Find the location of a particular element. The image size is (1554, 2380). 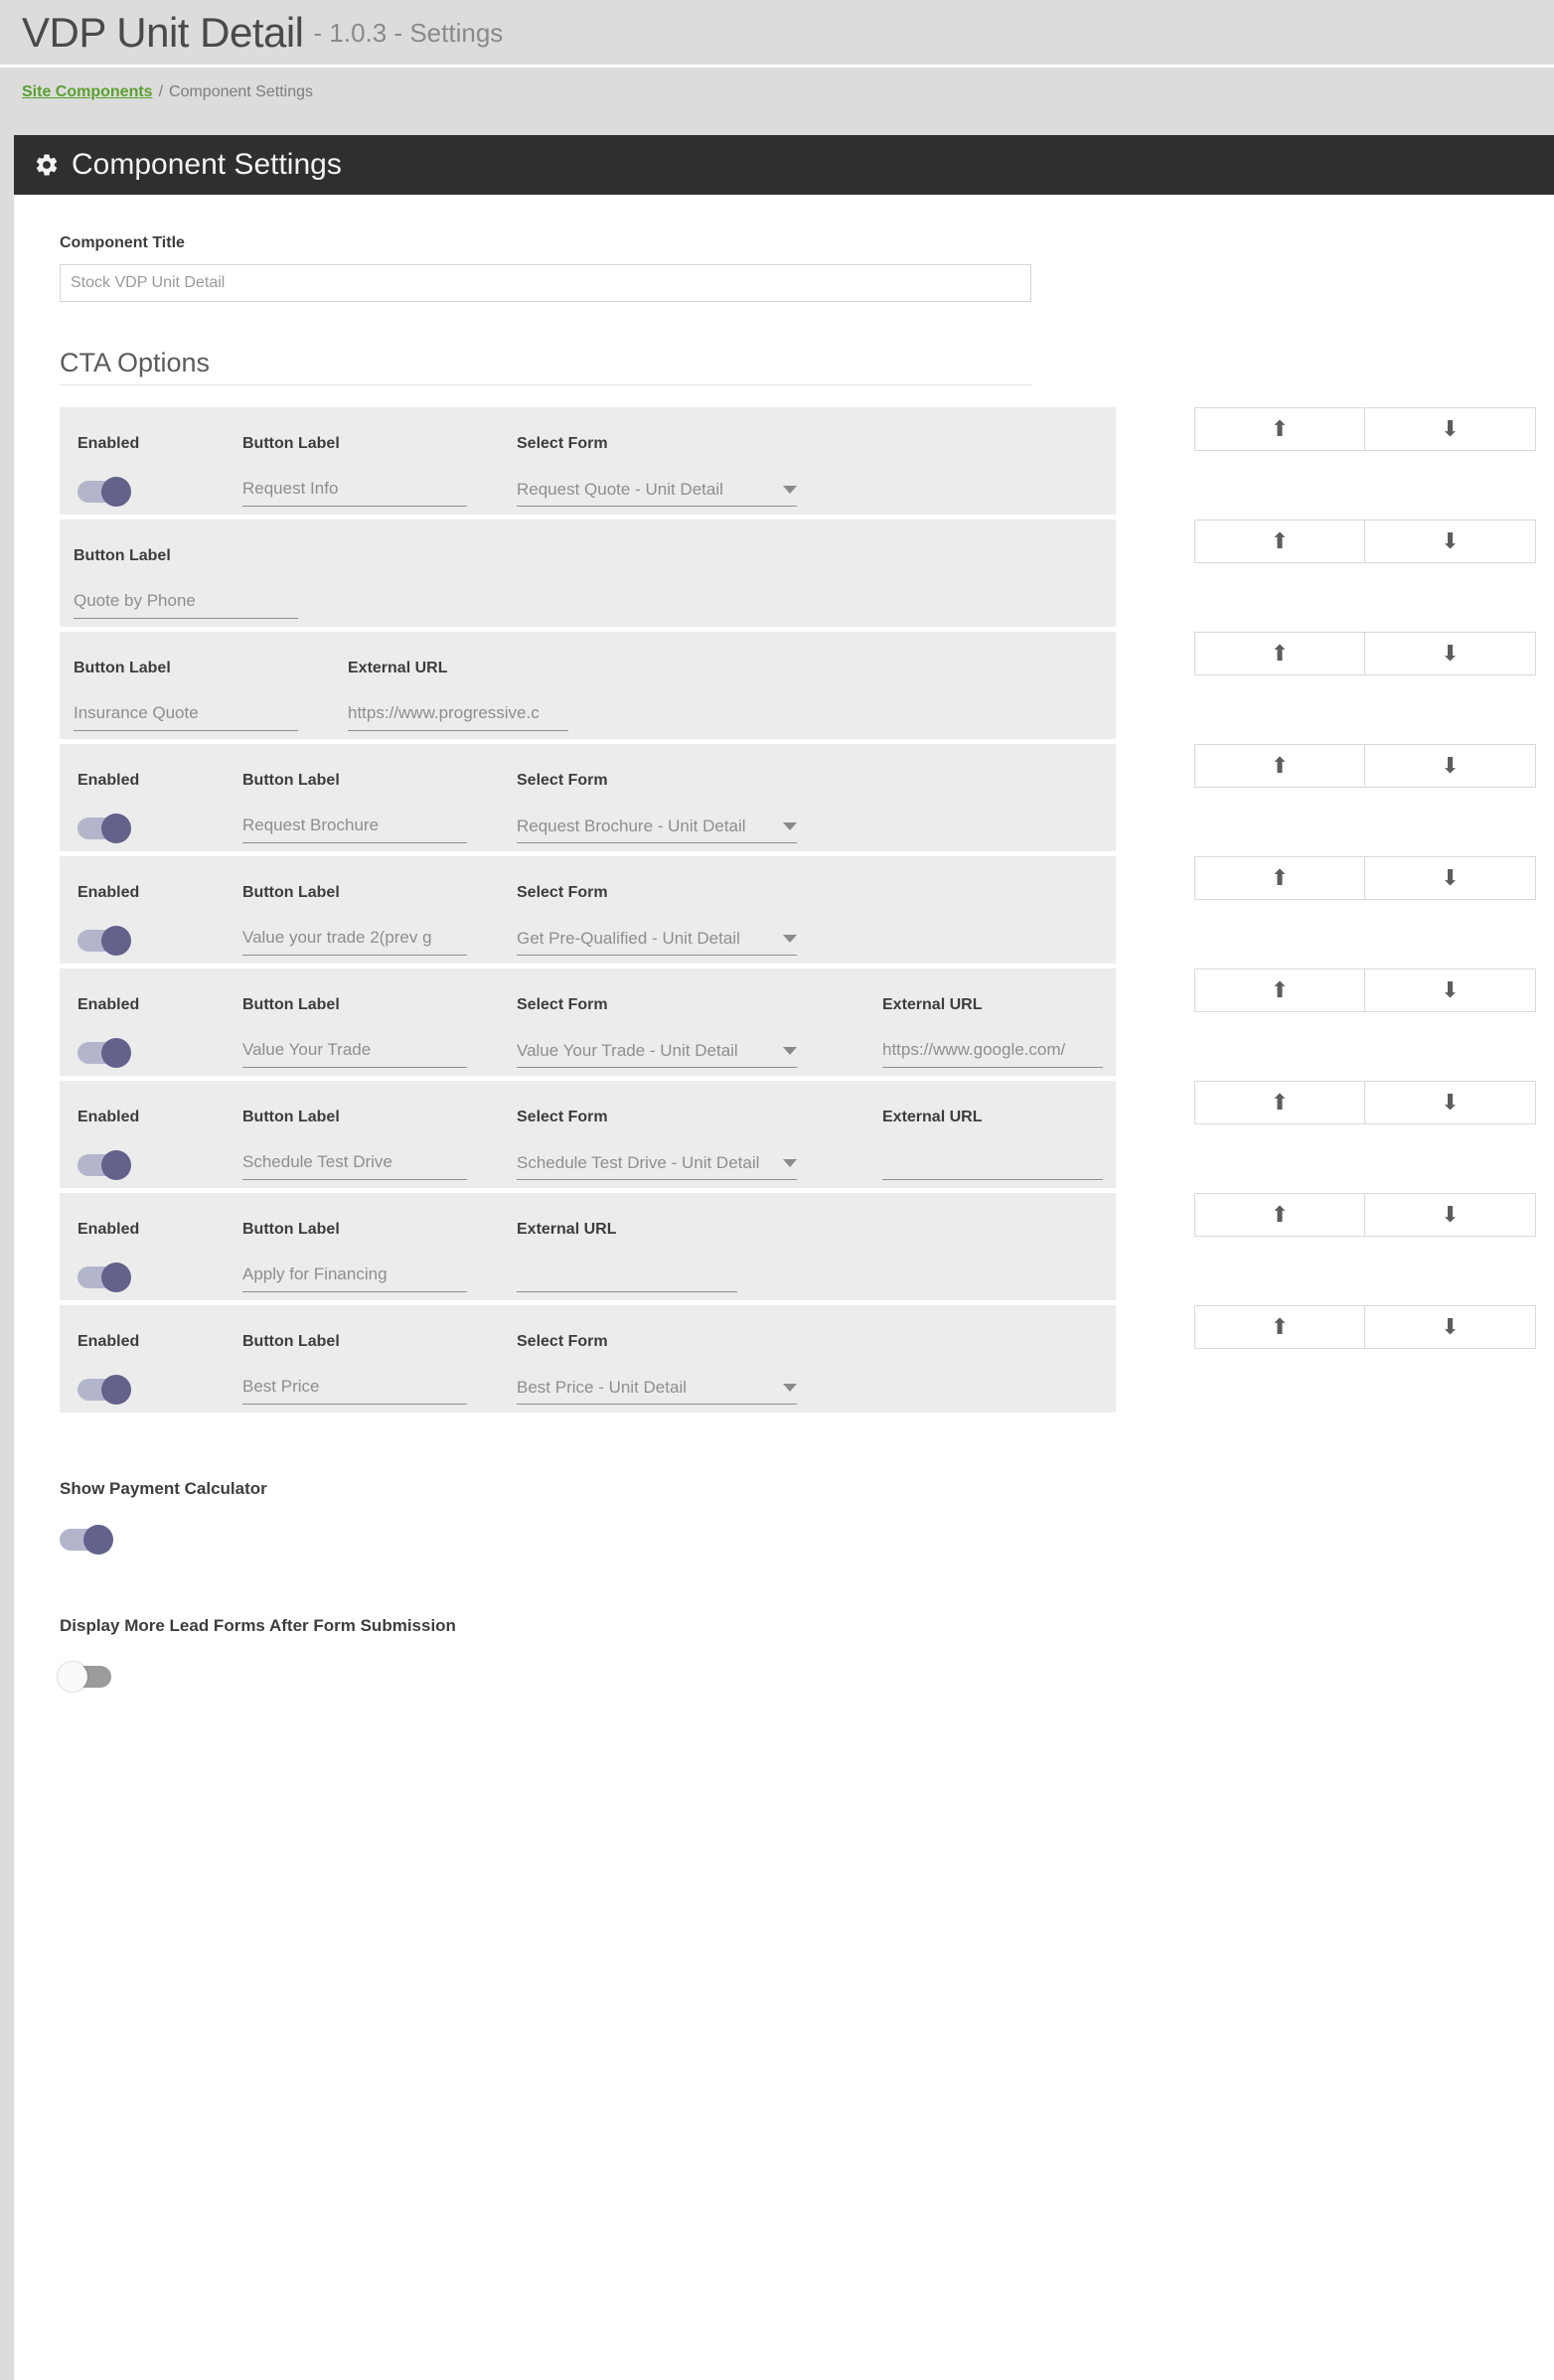

panel-title: Component Settings is located at coordinates (207, 164).